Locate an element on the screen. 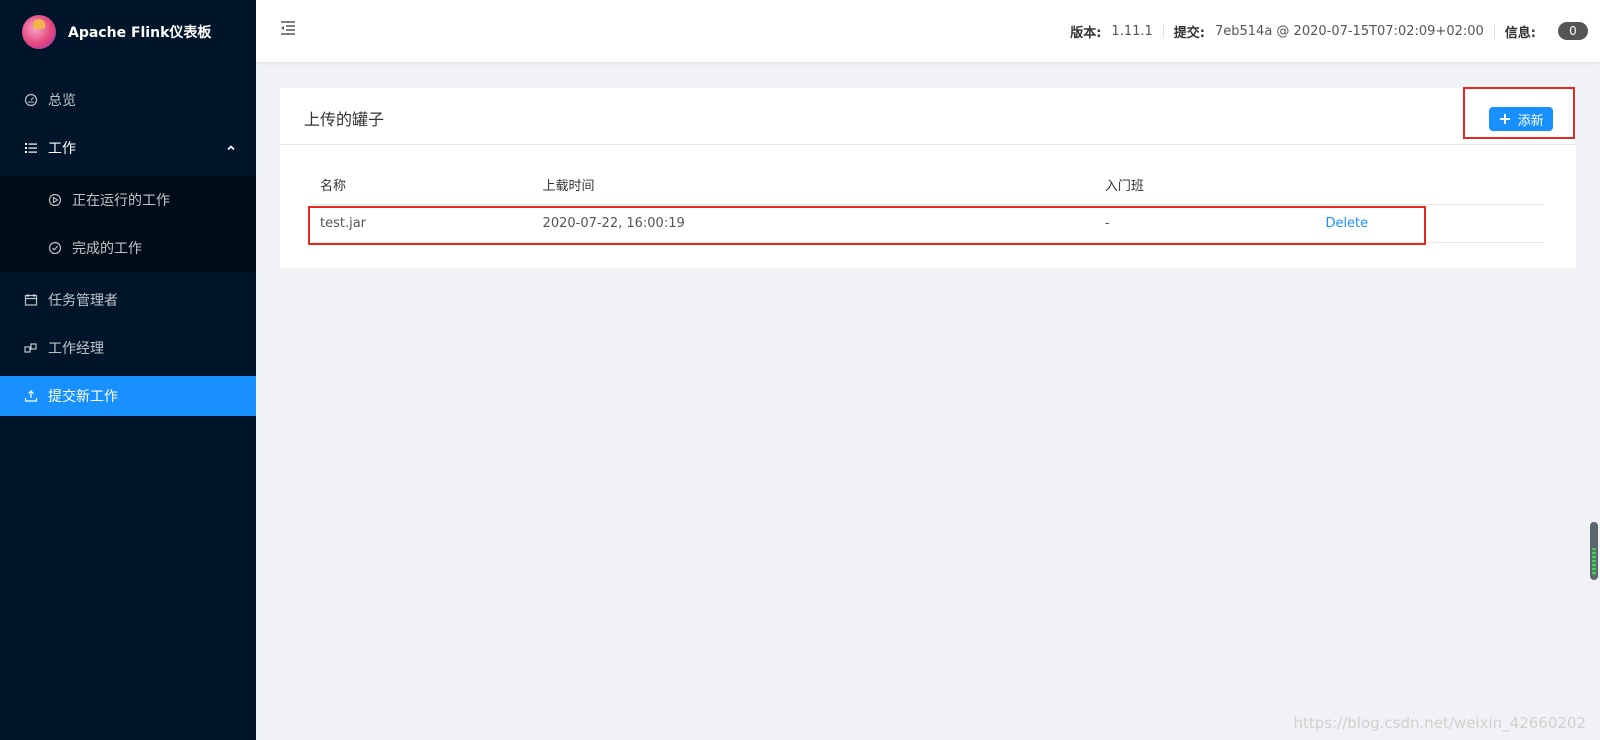  menu-fold-icon is located at coordinates (288, 30).